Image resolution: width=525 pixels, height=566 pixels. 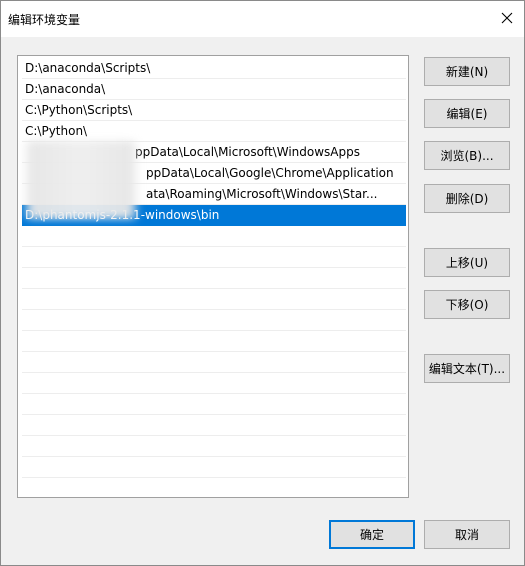 What do you see at coordinates (214, 131) in the screenshot?
I see `list-item: C:\Python\` at bounding box center [214, 131].